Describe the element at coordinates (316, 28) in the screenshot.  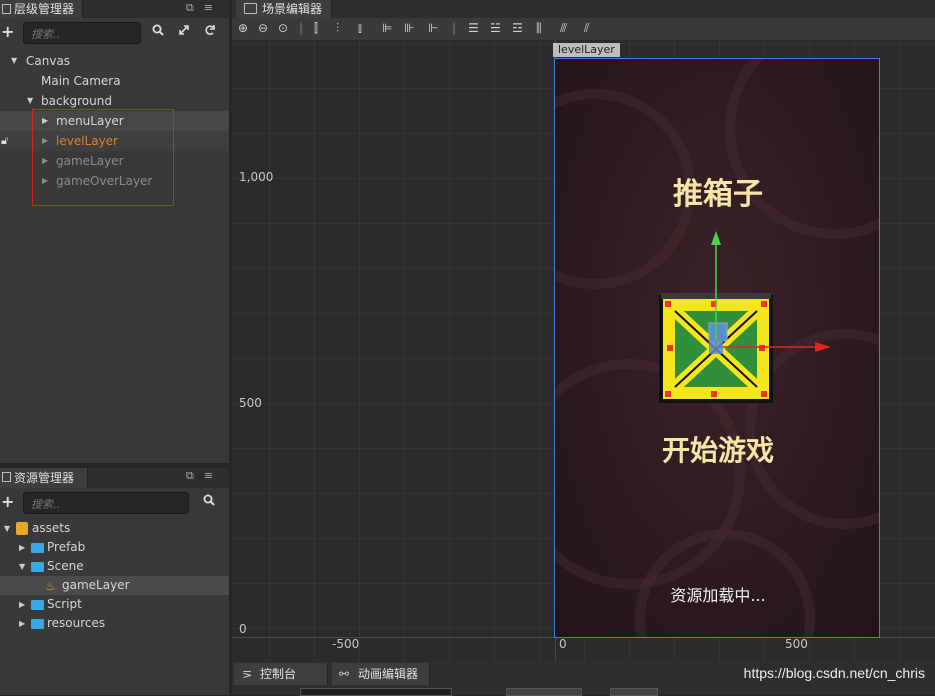
I see `align-left-icon: ⫿` at that location.